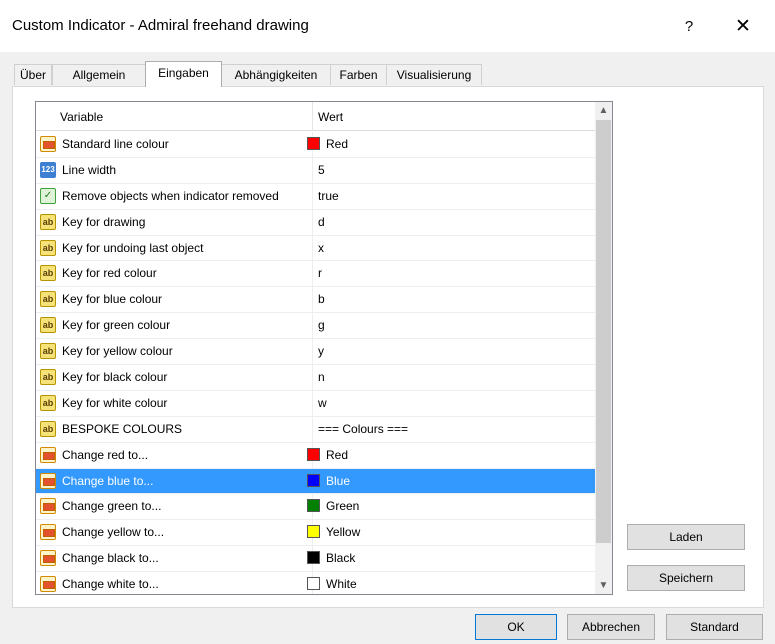 This screenshot has width=775, height=644. I want to click on table-row: Change green to... Green, so click(315, 507).